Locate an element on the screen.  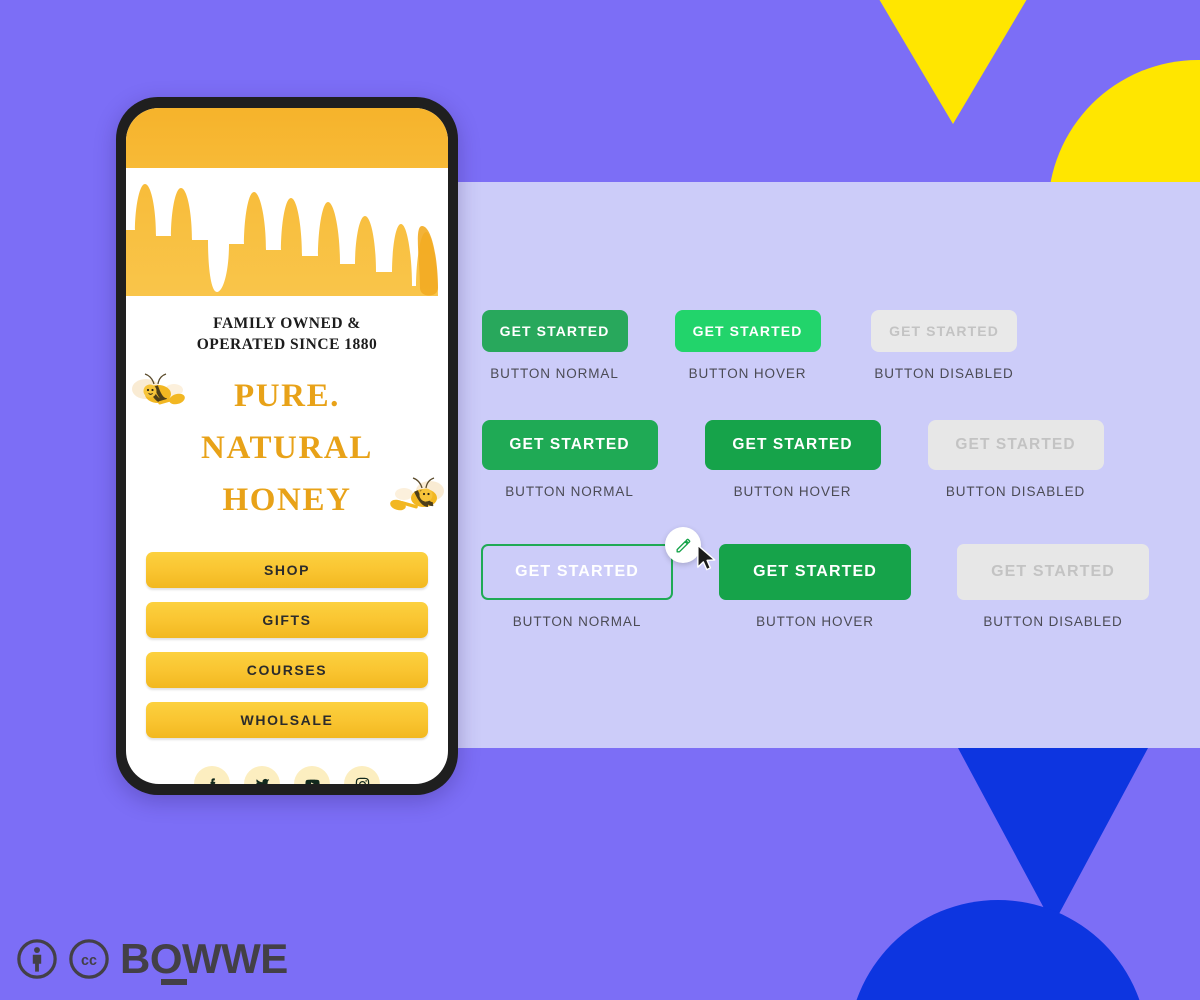
watermark-brand: BOWWE is located at coordinates (204, 960).